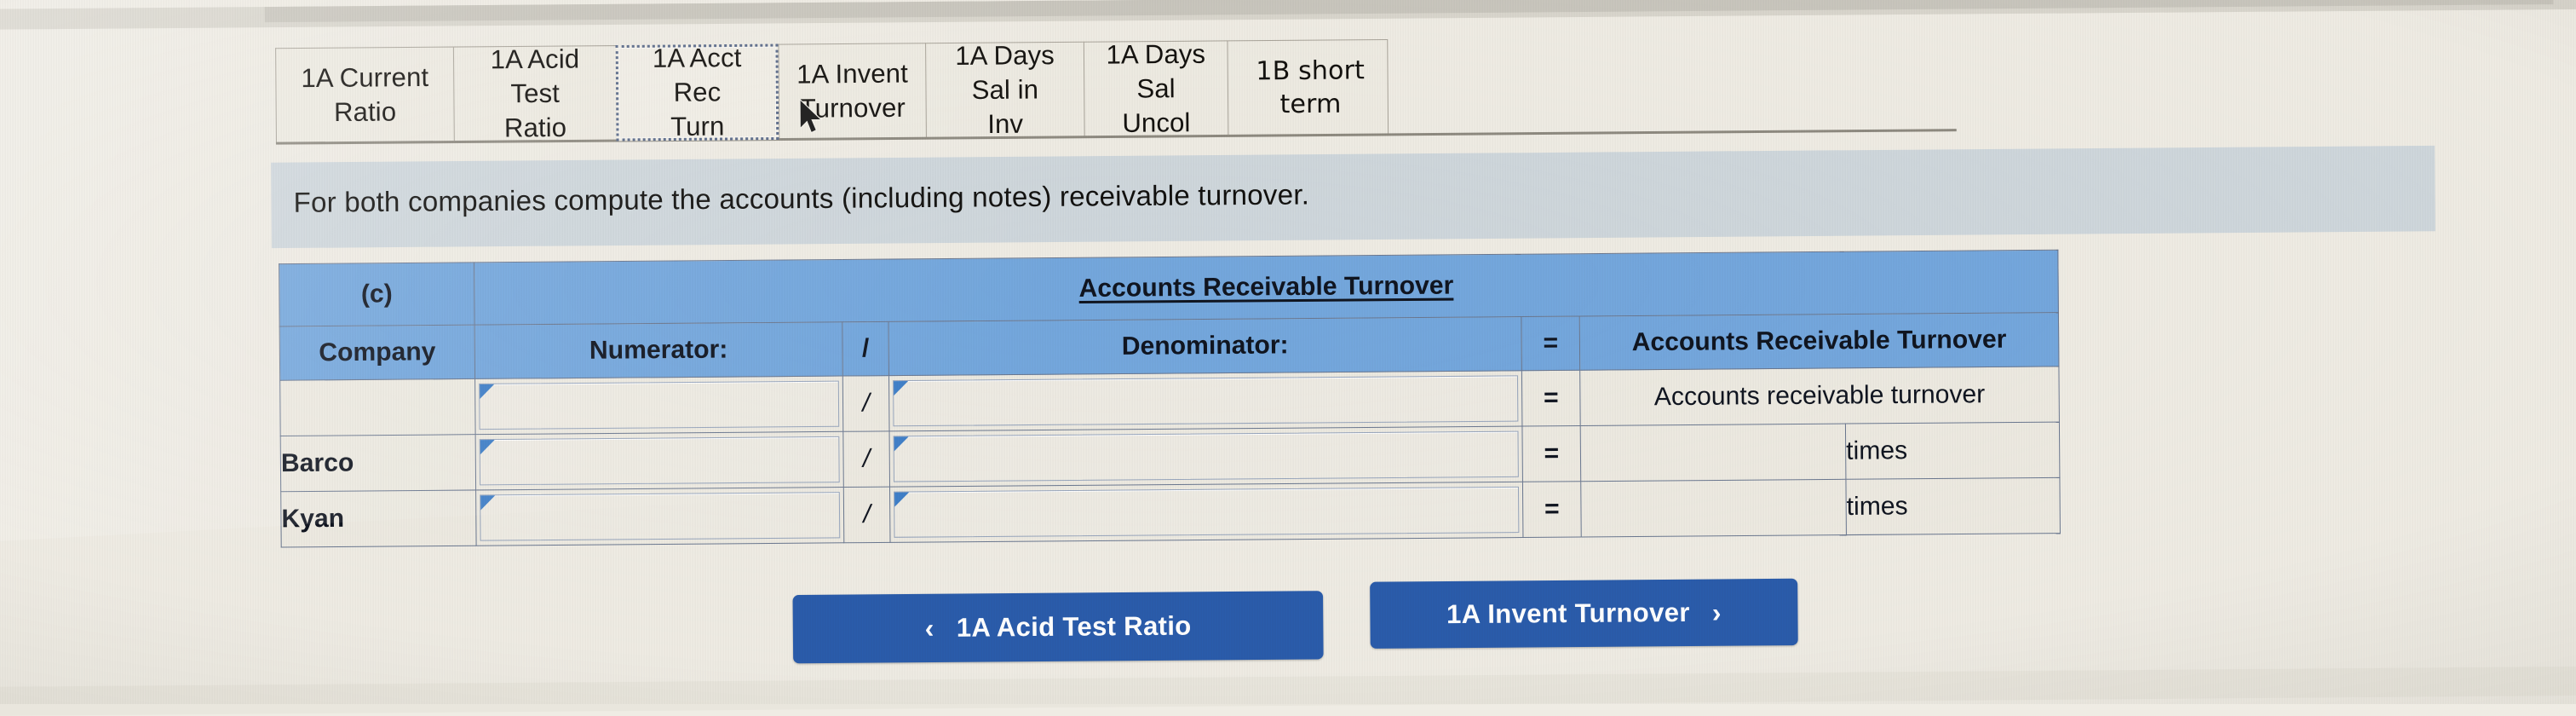  Describe the element at coordinates (866, 349) in the screenshot. I see `header-slash: /` at that location.